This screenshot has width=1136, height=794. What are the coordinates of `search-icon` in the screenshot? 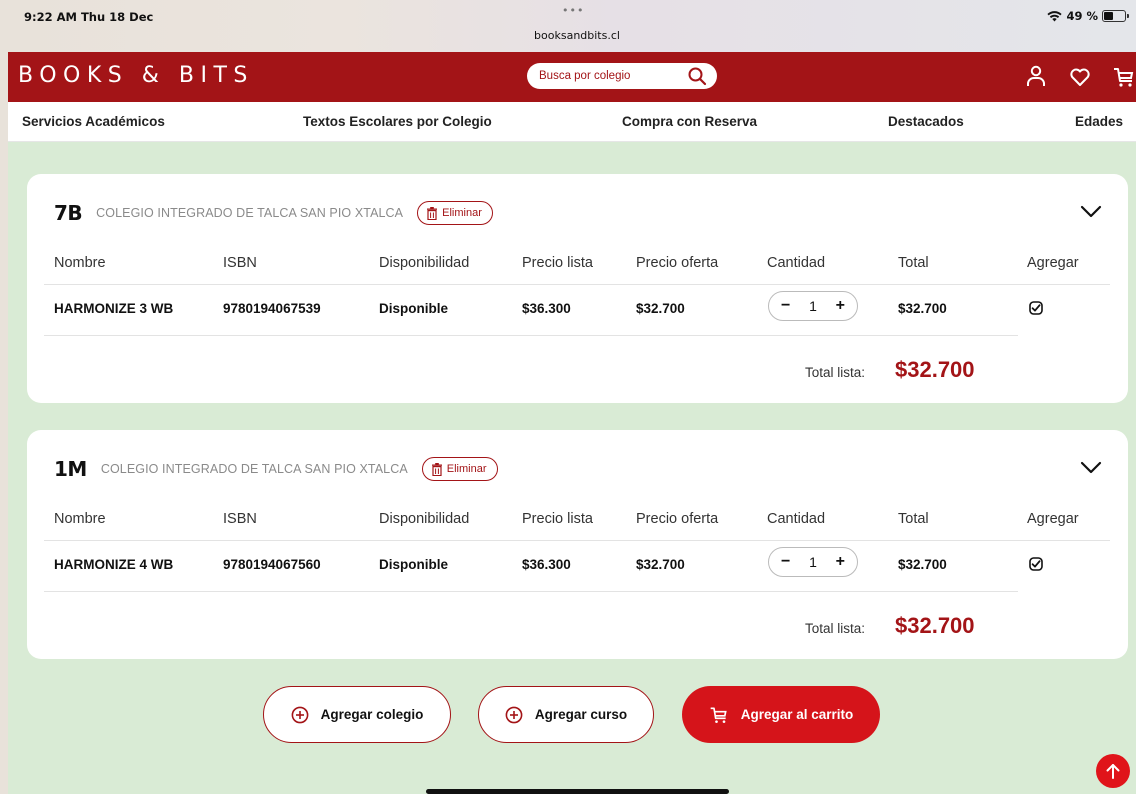 It's located at (697, 78).